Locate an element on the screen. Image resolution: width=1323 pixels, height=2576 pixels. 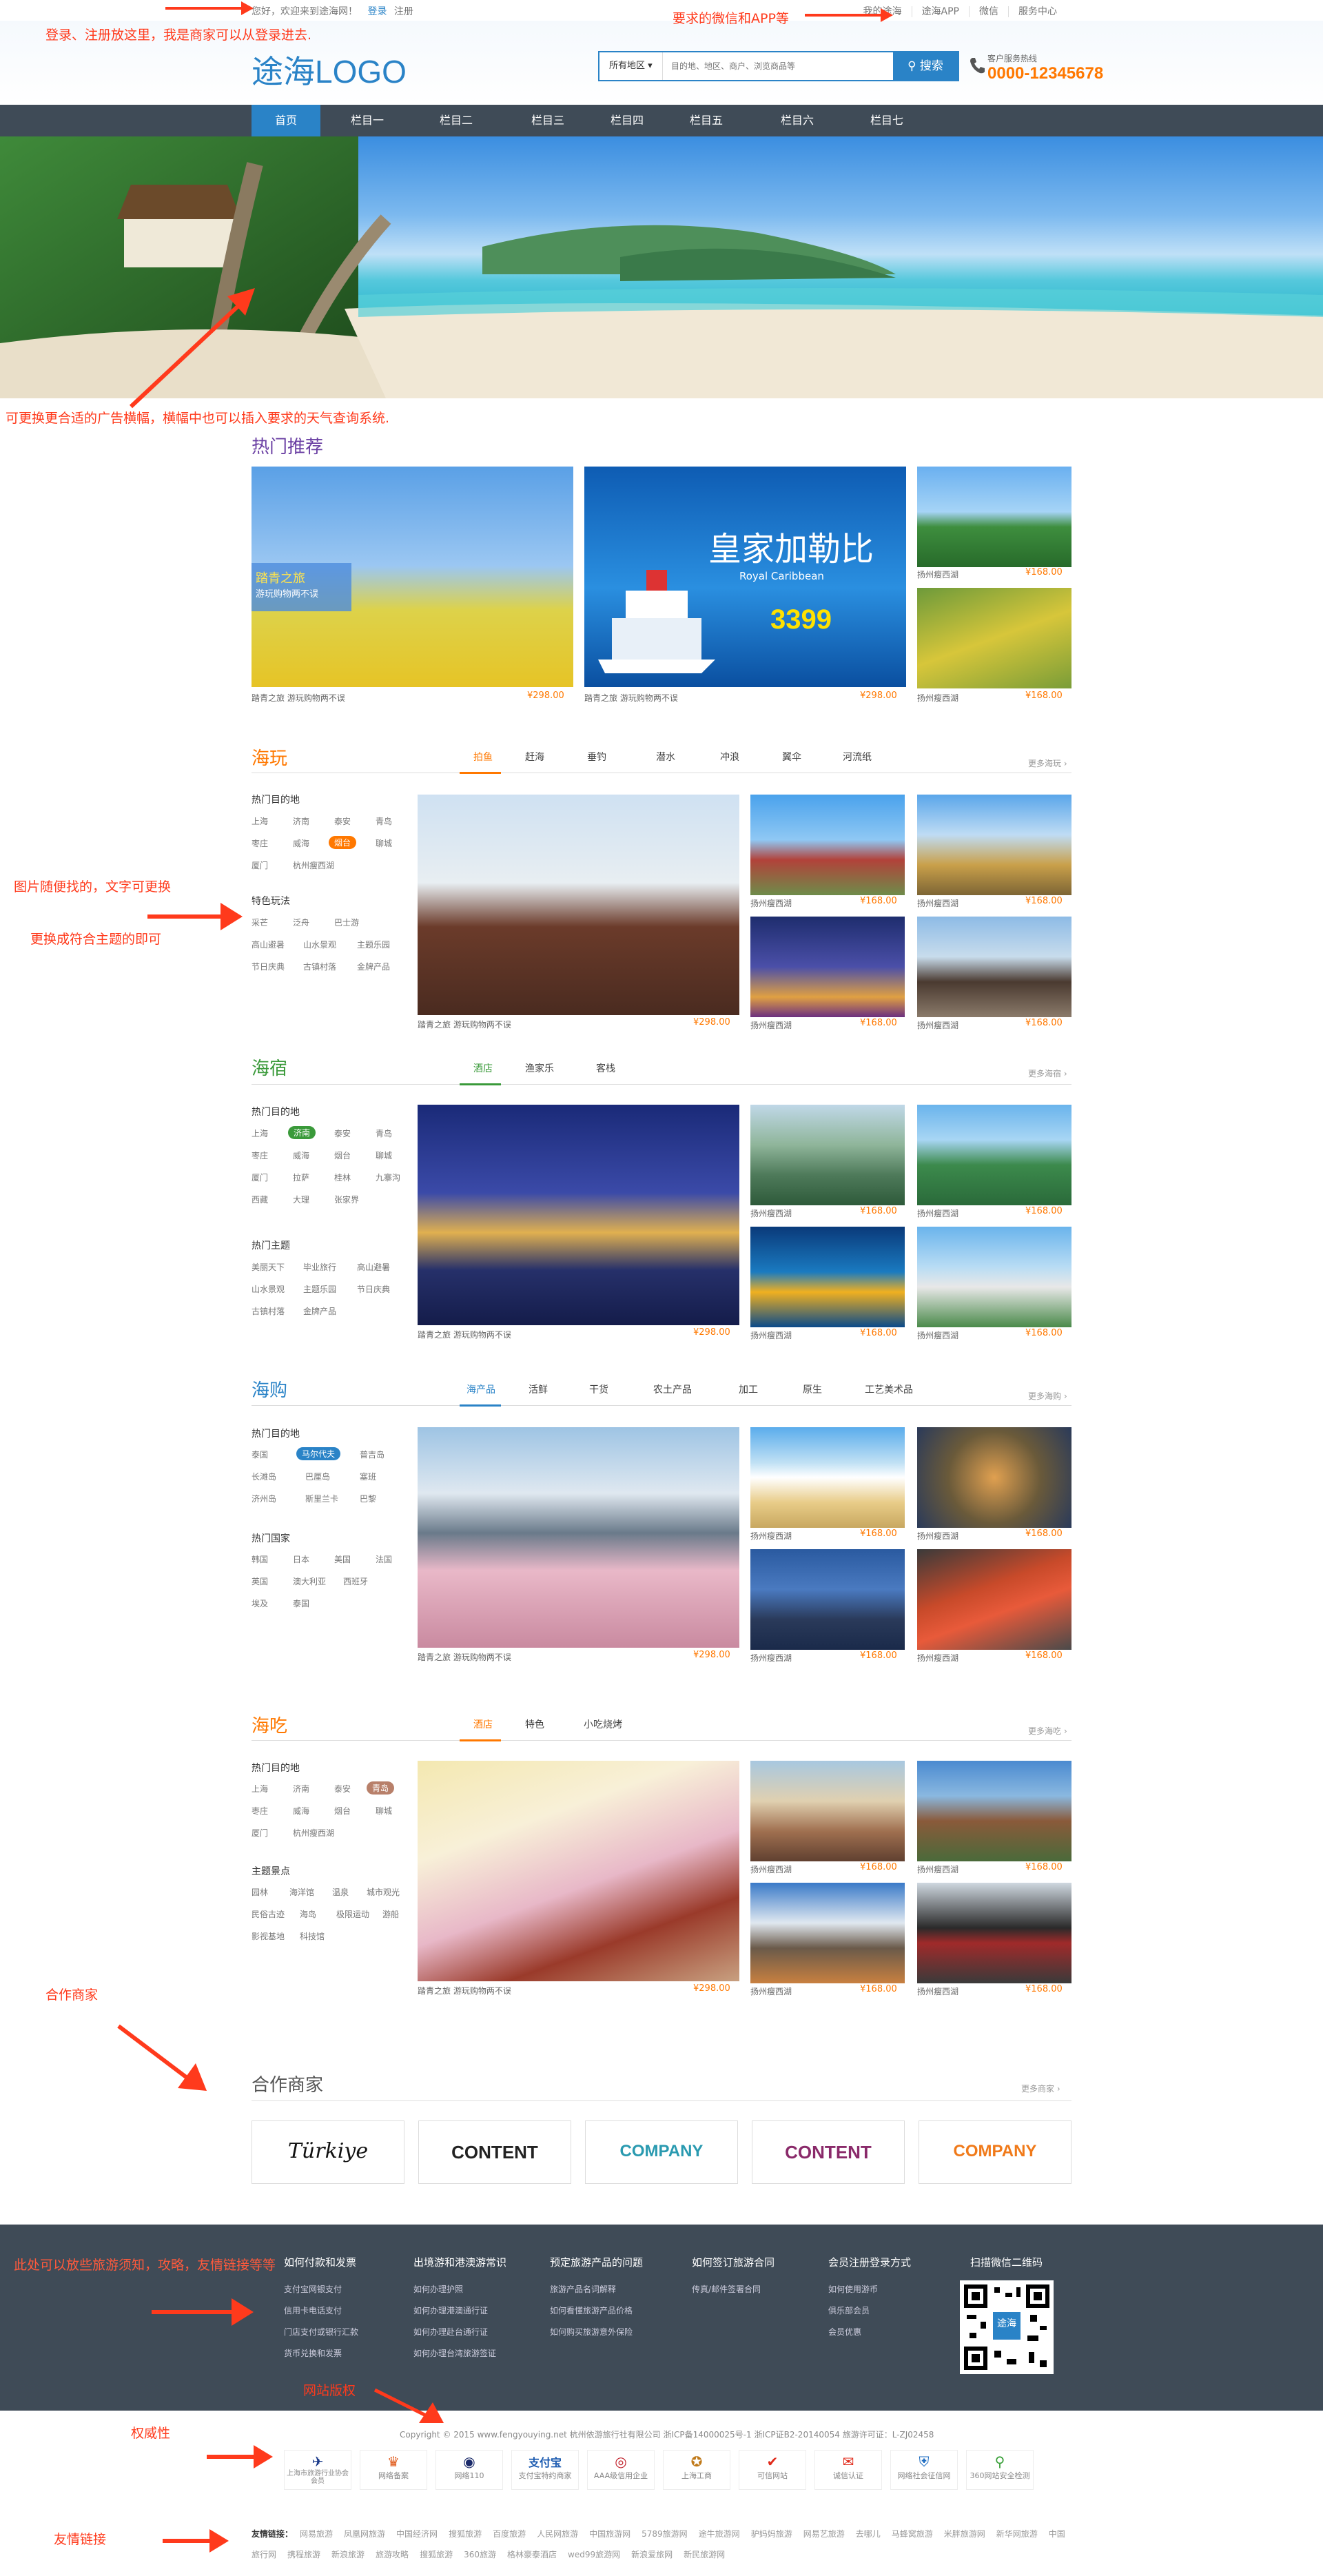
nav-item-6: 栏目六 is located at coordinates (797, 120).